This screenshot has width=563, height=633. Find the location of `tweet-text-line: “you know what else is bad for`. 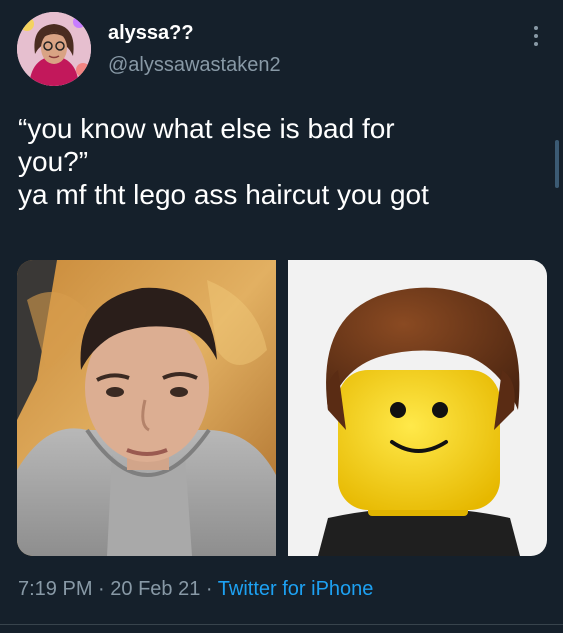

tweet-text-line: “you know what else is bad for is located at coordinates (206, 128).